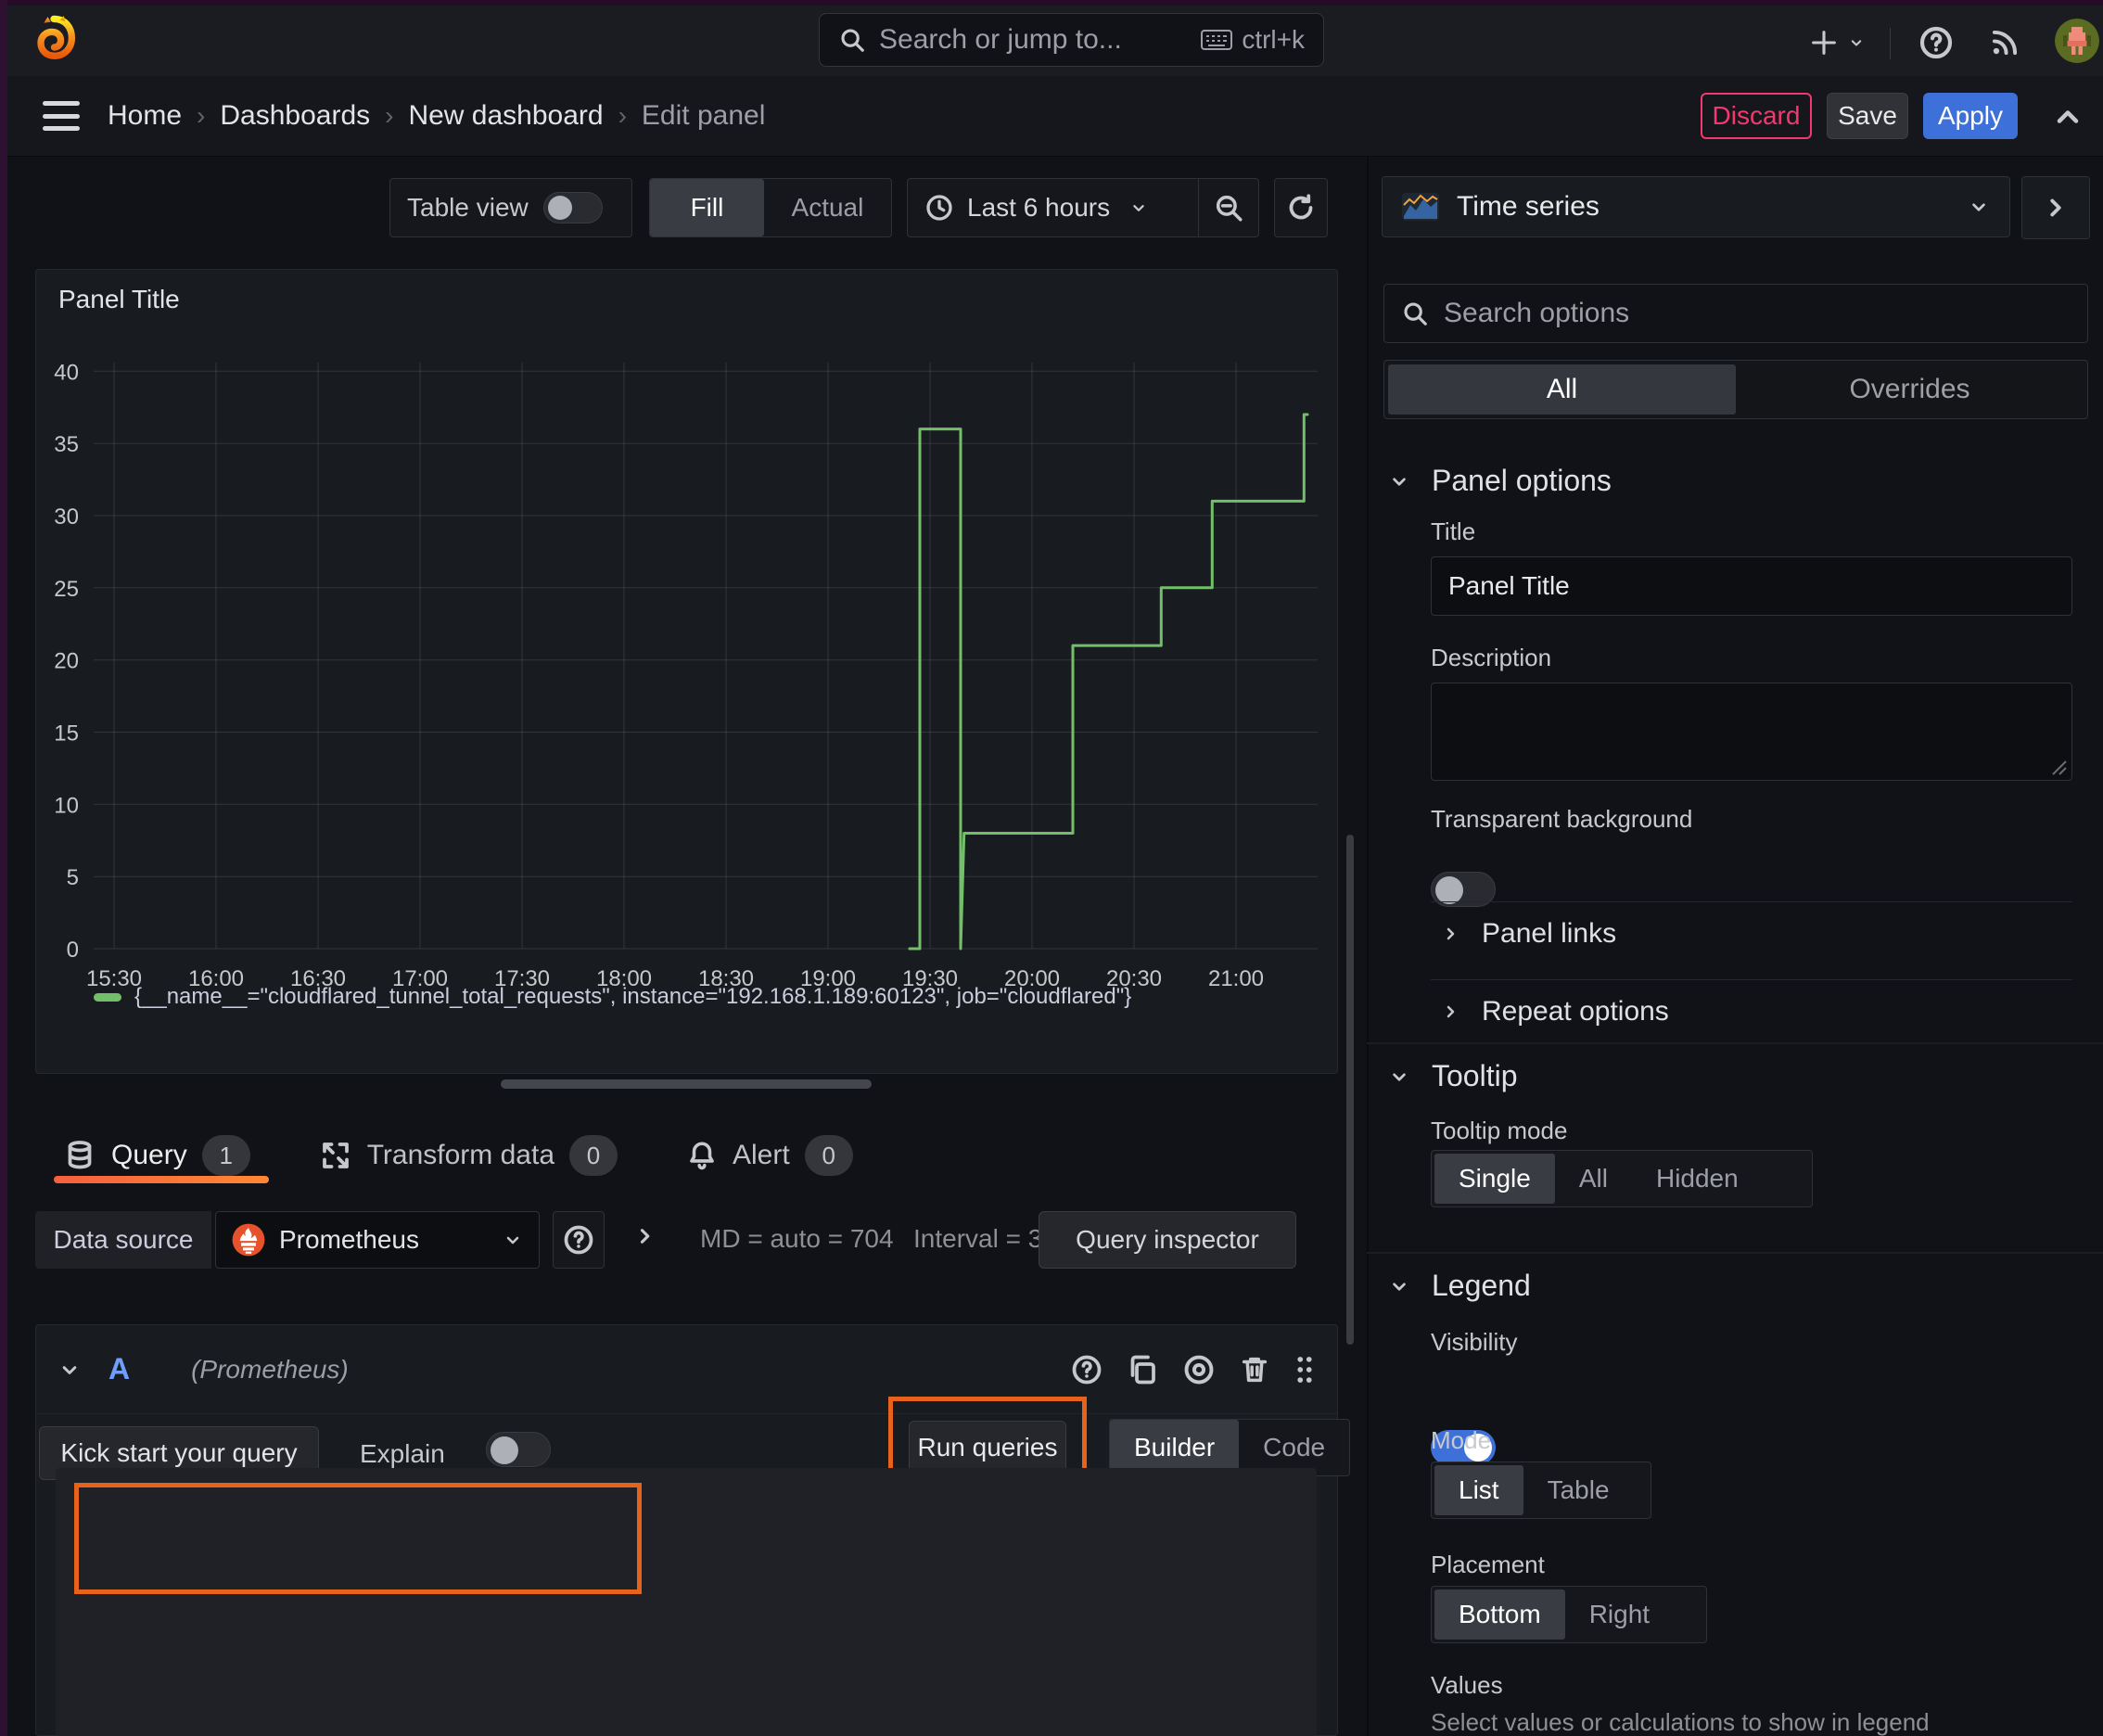 This screenshot has height=1736, width=2103. Describe the element at coordinates (1696, 207) in the screenshot. I see `visualization-picker: Time series` at that location.